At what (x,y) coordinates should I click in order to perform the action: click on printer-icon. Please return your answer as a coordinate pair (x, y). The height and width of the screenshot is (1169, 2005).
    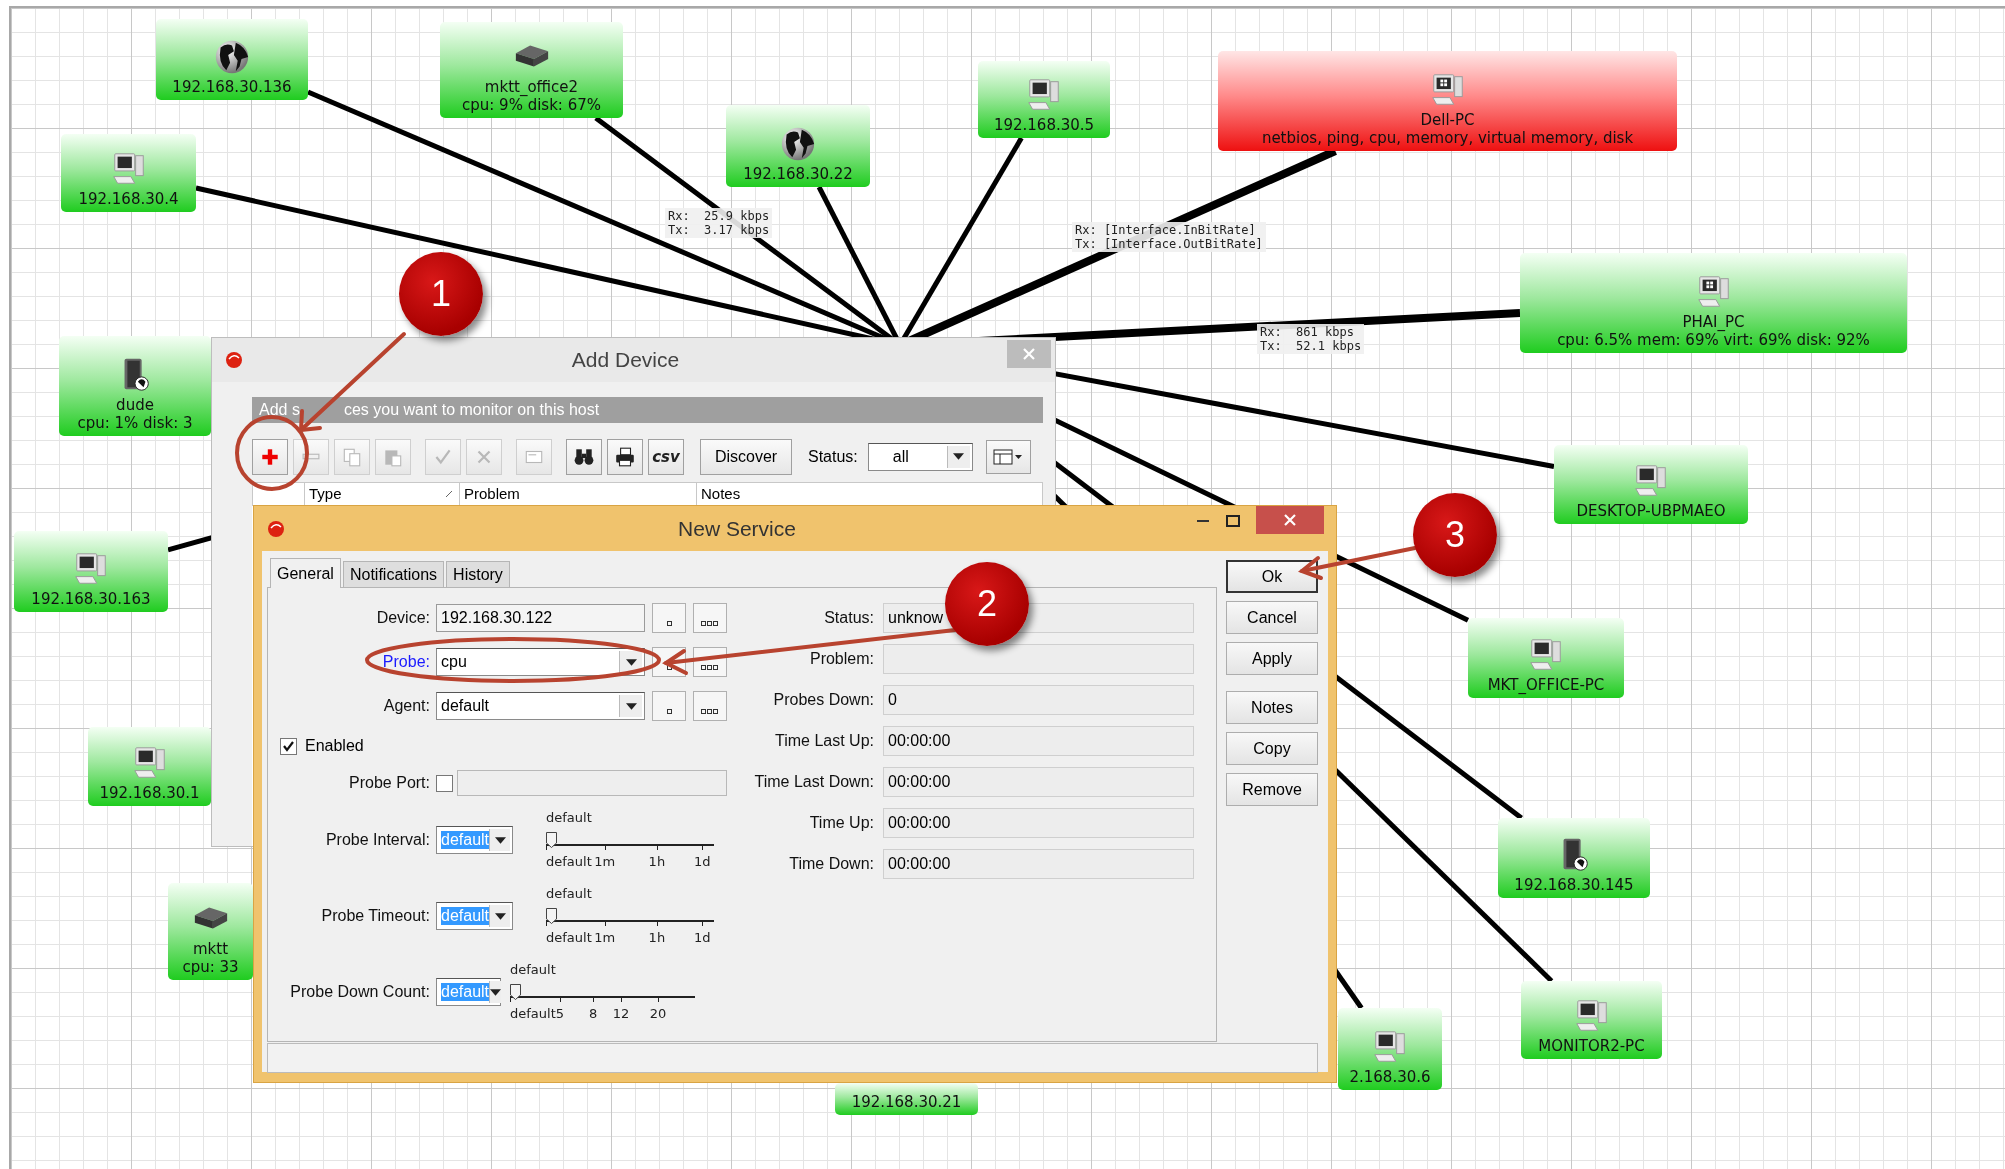
    Looking at the image, I should click on (625, 456).